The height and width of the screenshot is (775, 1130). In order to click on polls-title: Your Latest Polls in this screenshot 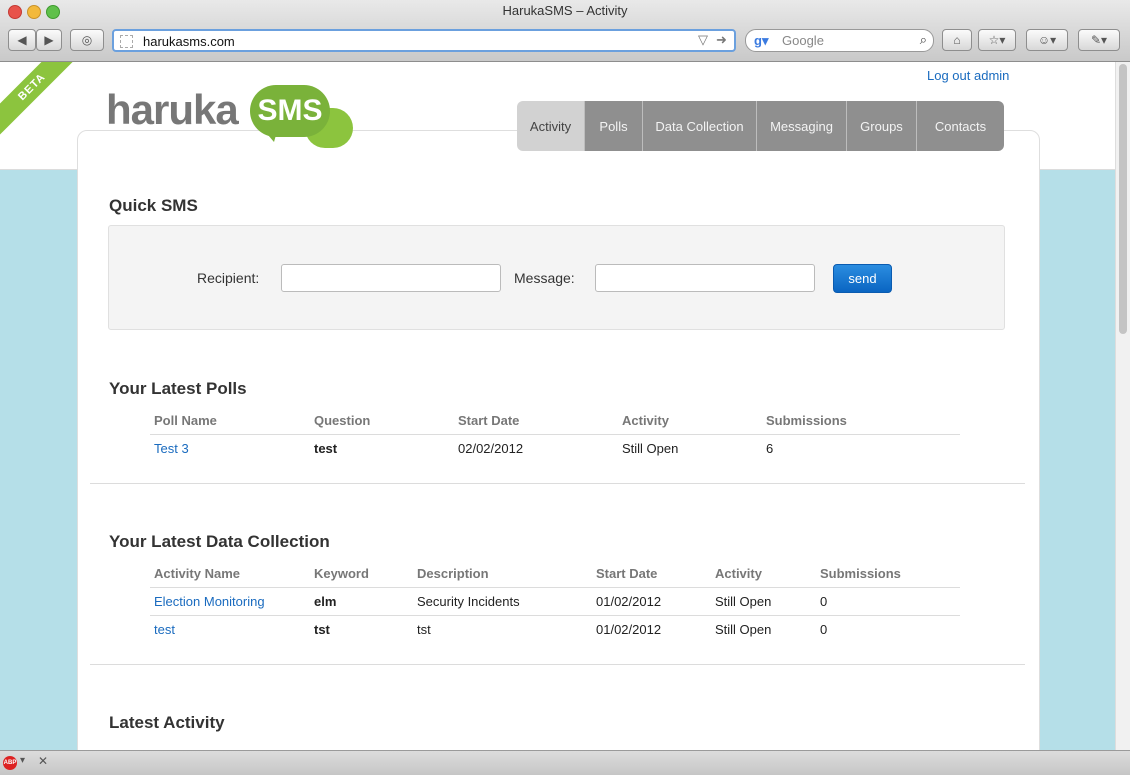, I will do `click(178, 388)`.